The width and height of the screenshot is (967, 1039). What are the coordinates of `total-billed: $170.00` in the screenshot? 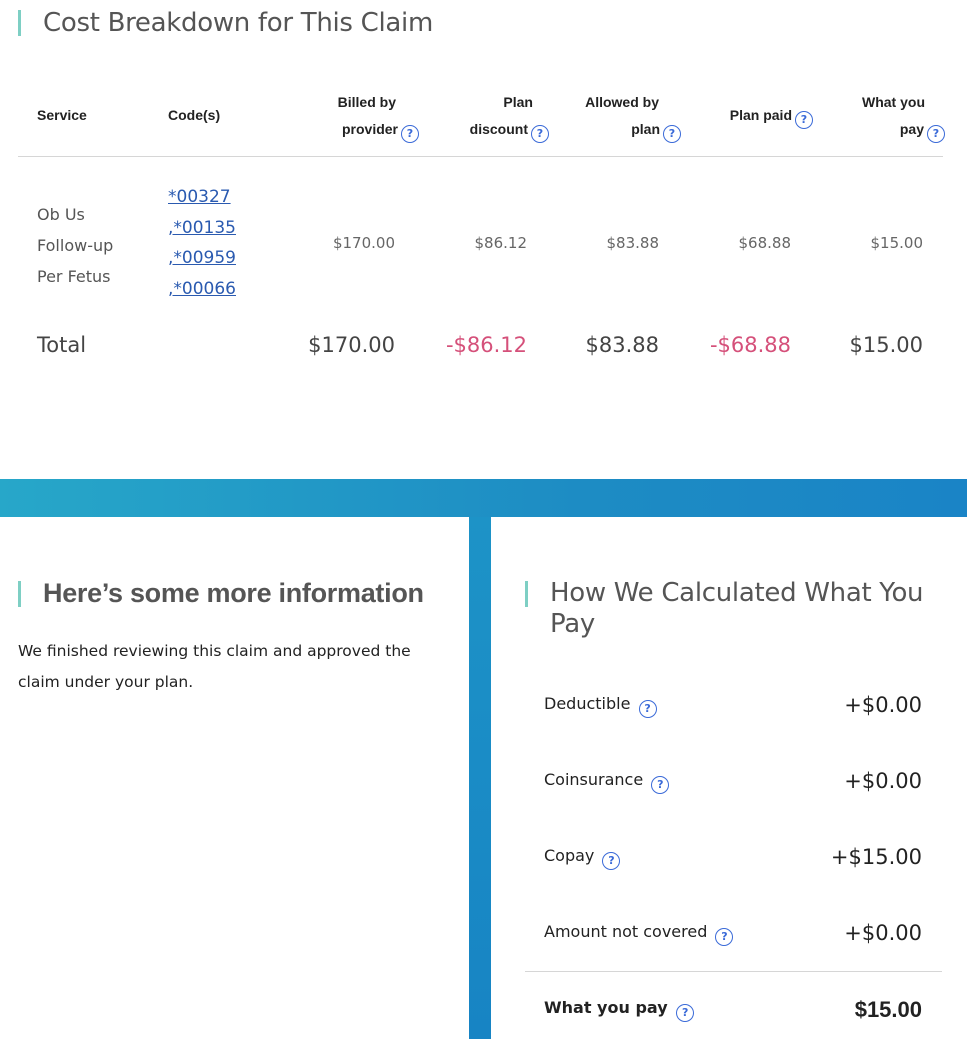 It's located at (351, 345).